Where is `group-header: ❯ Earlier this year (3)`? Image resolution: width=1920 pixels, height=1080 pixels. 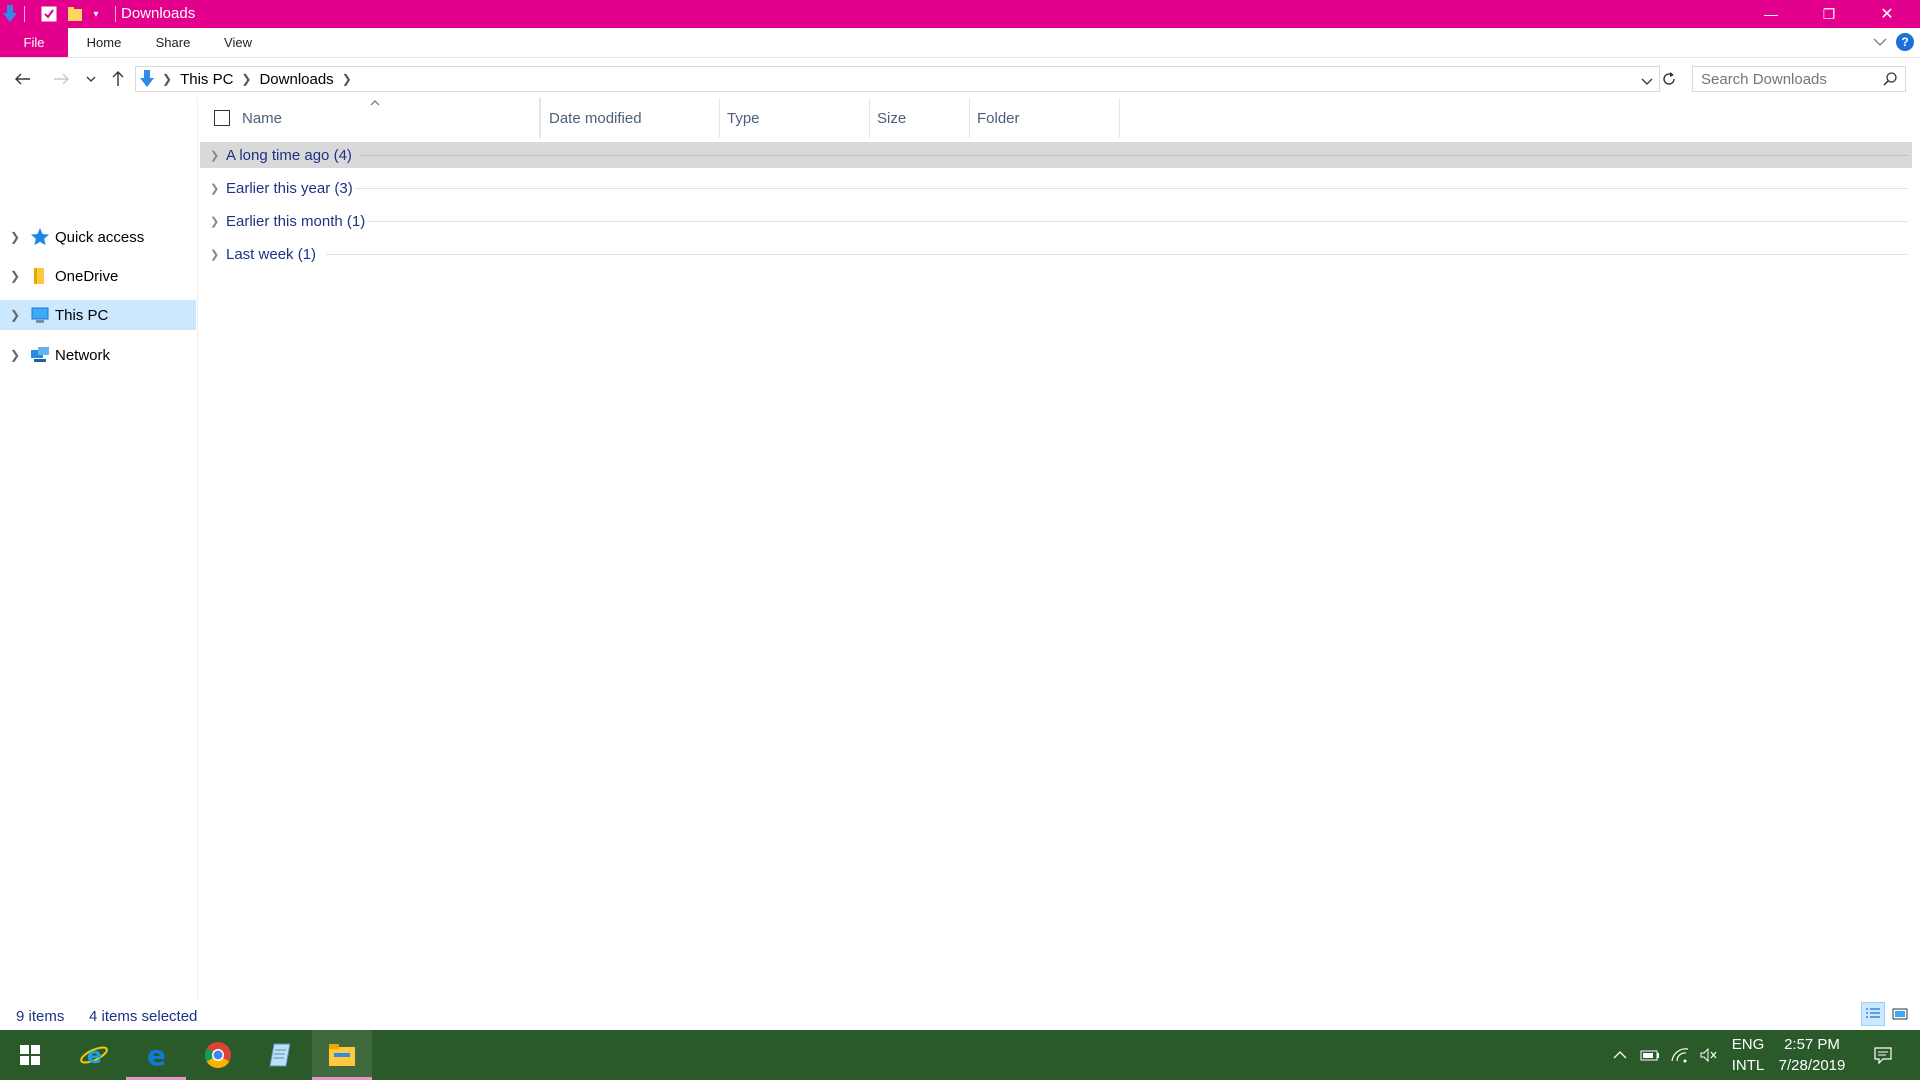
group-header: ❯ Earlier this year (3) is located at coordinates (1056, 188).